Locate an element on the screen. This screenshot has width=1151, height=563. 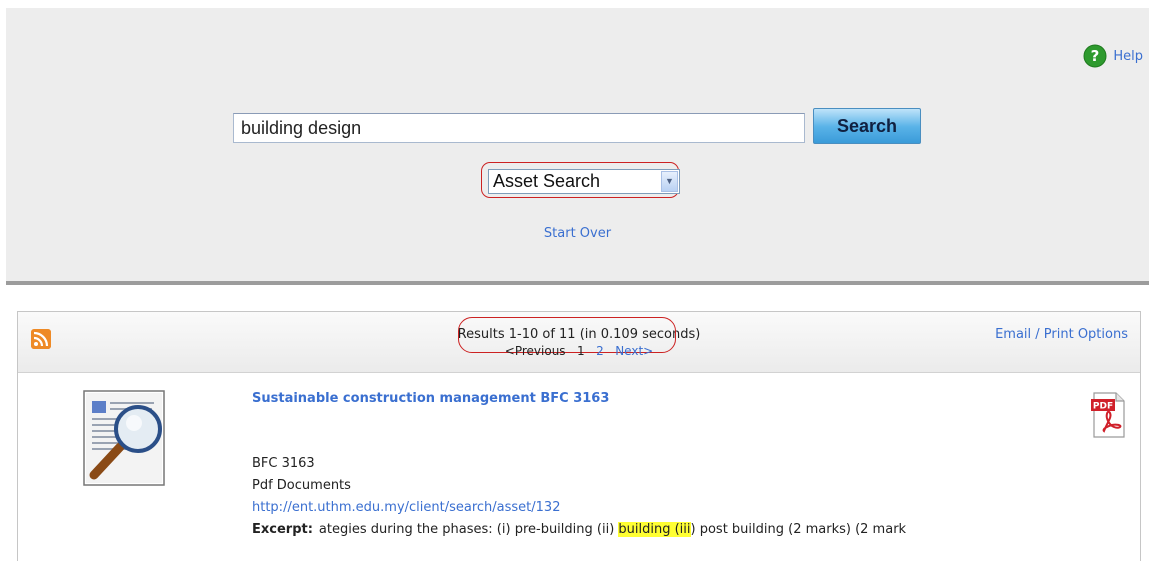
scope-select: Asset Search ▼ is located at coordinates (584, 181).